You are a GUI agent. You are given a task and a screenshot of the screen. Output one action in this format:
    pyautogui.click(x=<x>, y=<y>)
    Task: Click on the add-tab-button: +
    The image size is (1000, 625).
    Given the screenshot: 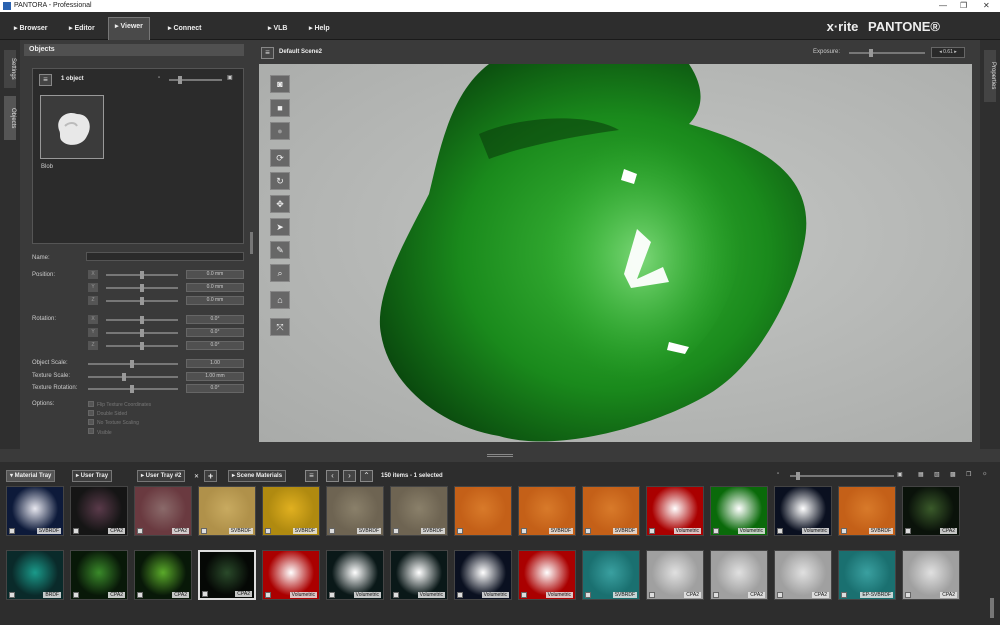 What is the action you would take?
    pyautogui.click(x=211, y=476)
    